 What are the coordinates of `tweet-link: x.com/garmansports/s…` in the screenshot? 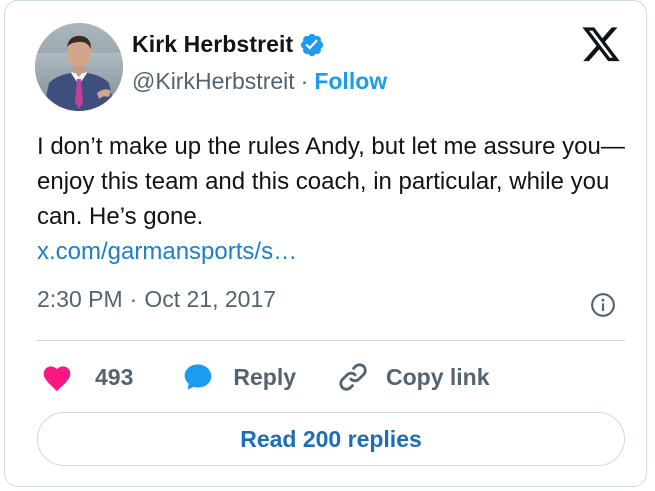 It's located at (332, 251).